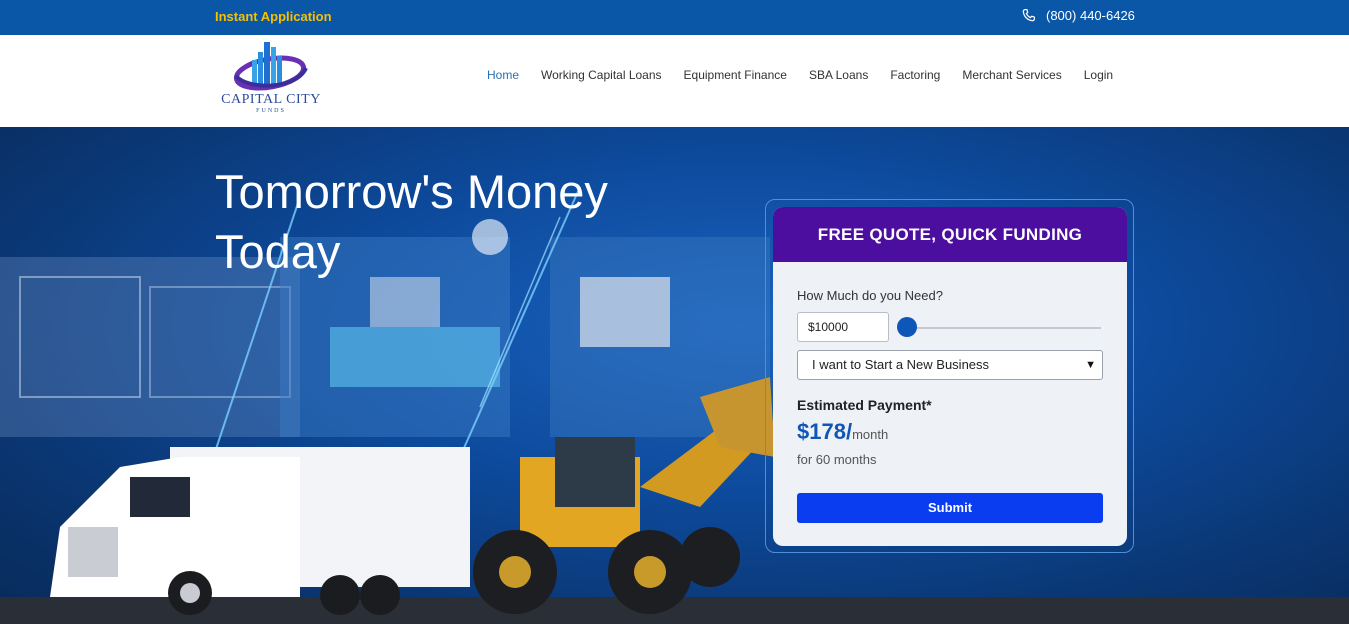  I want to click on quote-form-header: FREE QUOTE, QUICK FUNDING, so click(950, 234).